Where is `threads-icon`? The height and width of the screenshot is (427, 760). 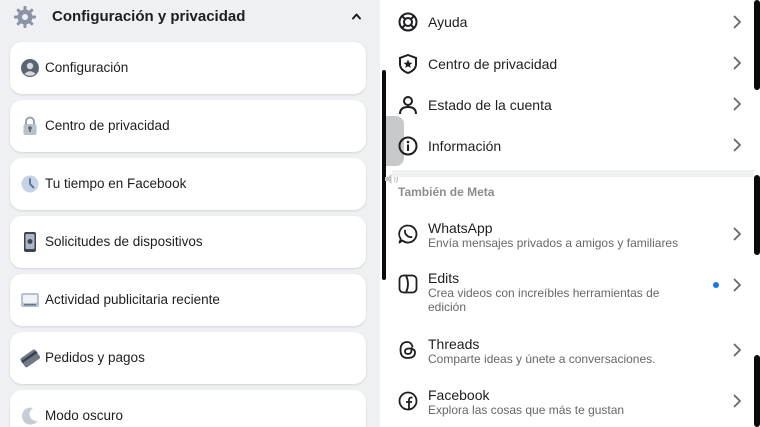 threads-icon is located at coordinates (407, 350).